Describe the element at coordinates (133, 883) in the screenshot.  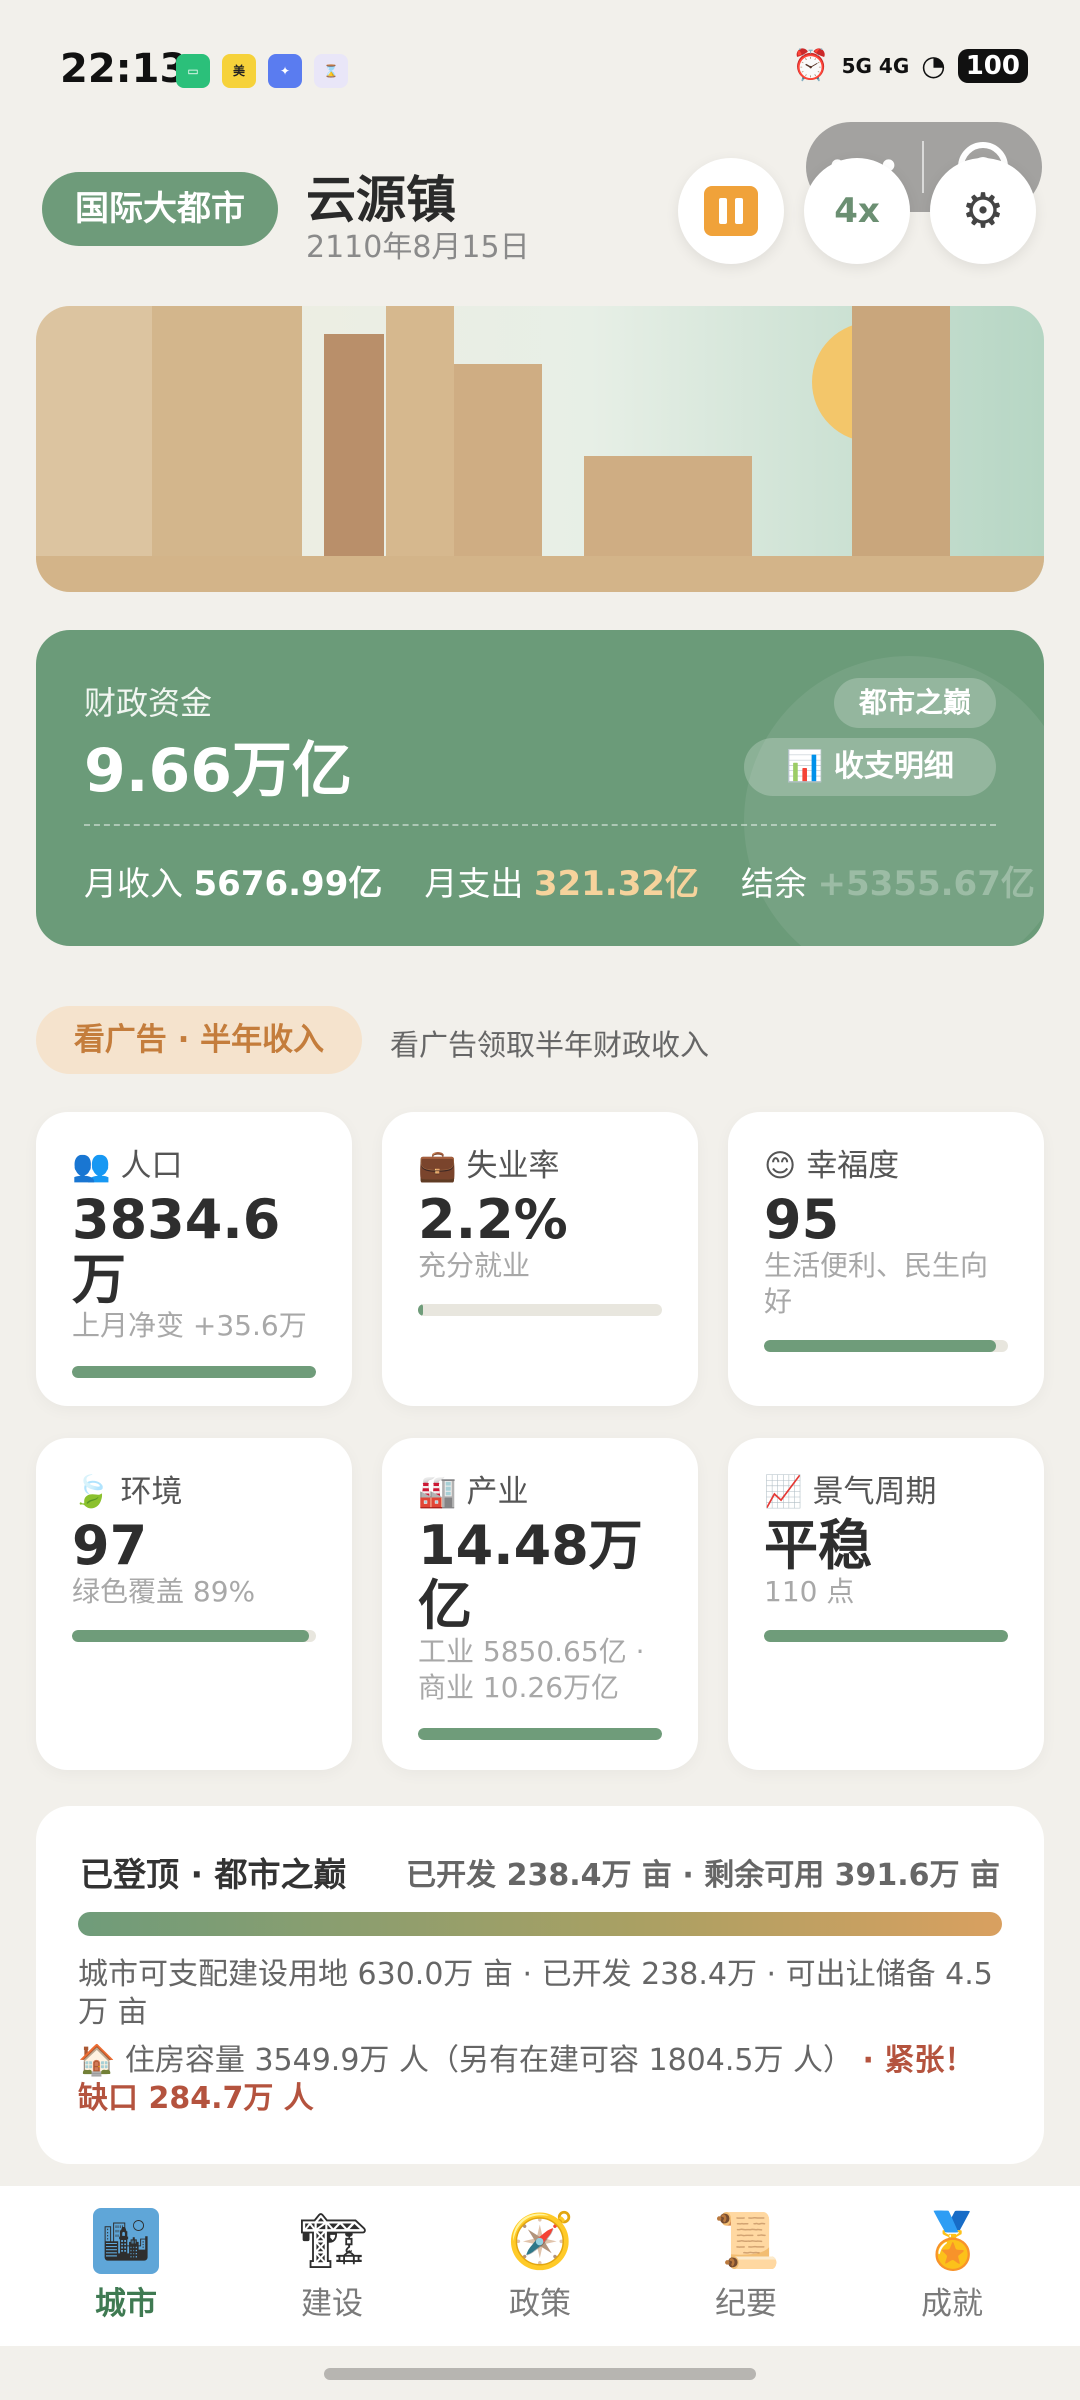
I see `income-label: 月收入` at that location.